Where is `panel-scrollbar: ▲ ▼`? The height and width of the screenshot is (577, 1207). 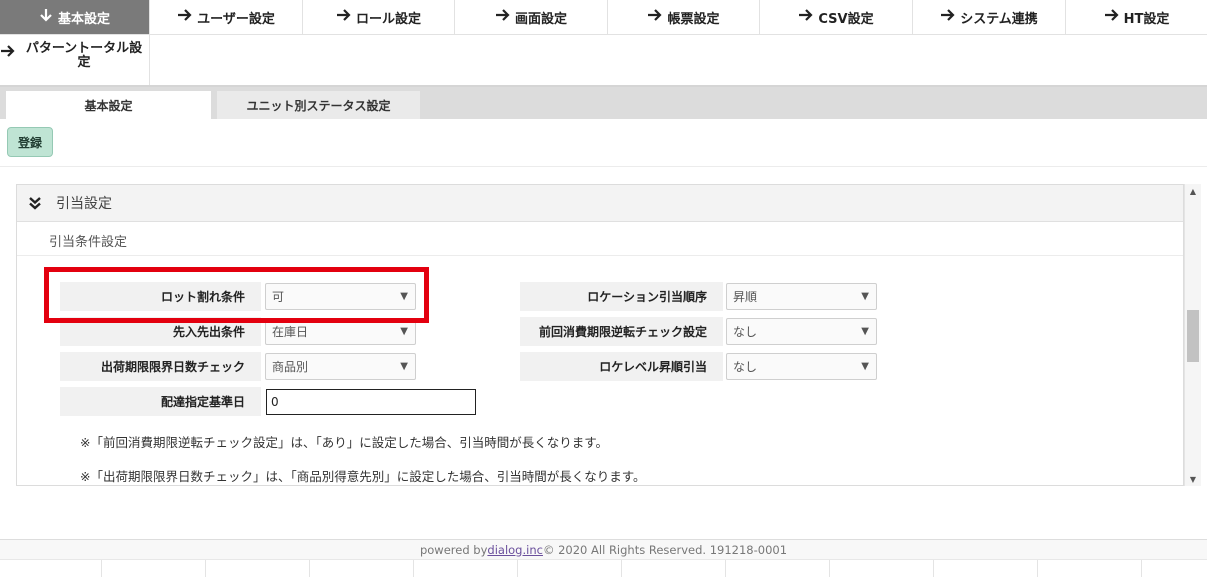
panel-scrollbar: ▲ ▼ is located at coordinates (1192, 335).